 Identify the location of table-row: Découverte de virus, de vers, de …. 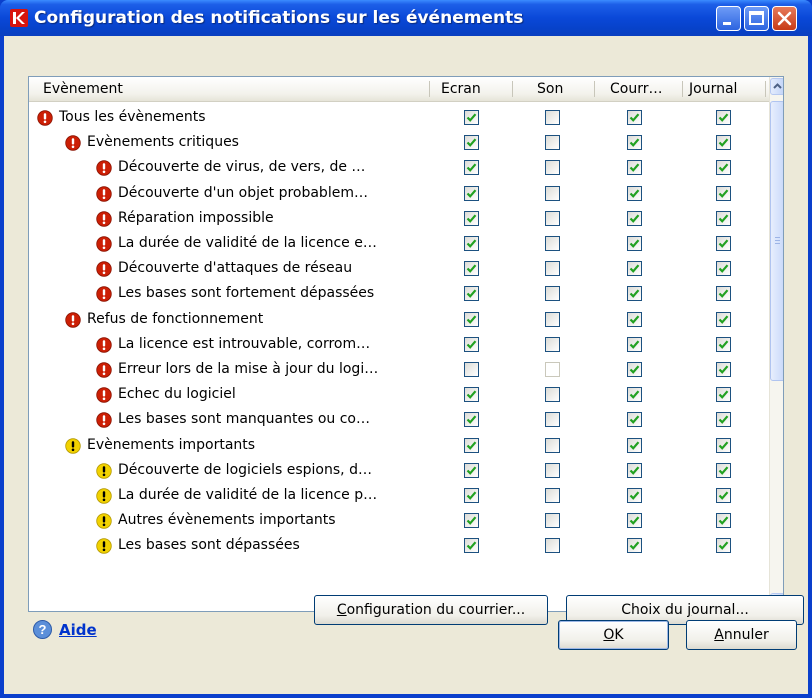
(399, 168).